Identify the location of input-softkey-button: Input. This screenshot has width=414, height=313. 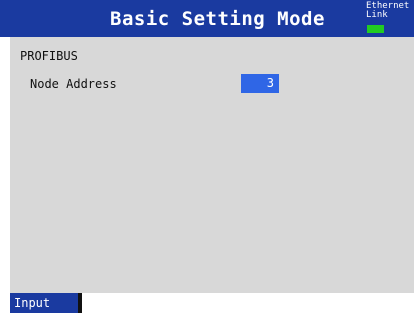
(46, 303).